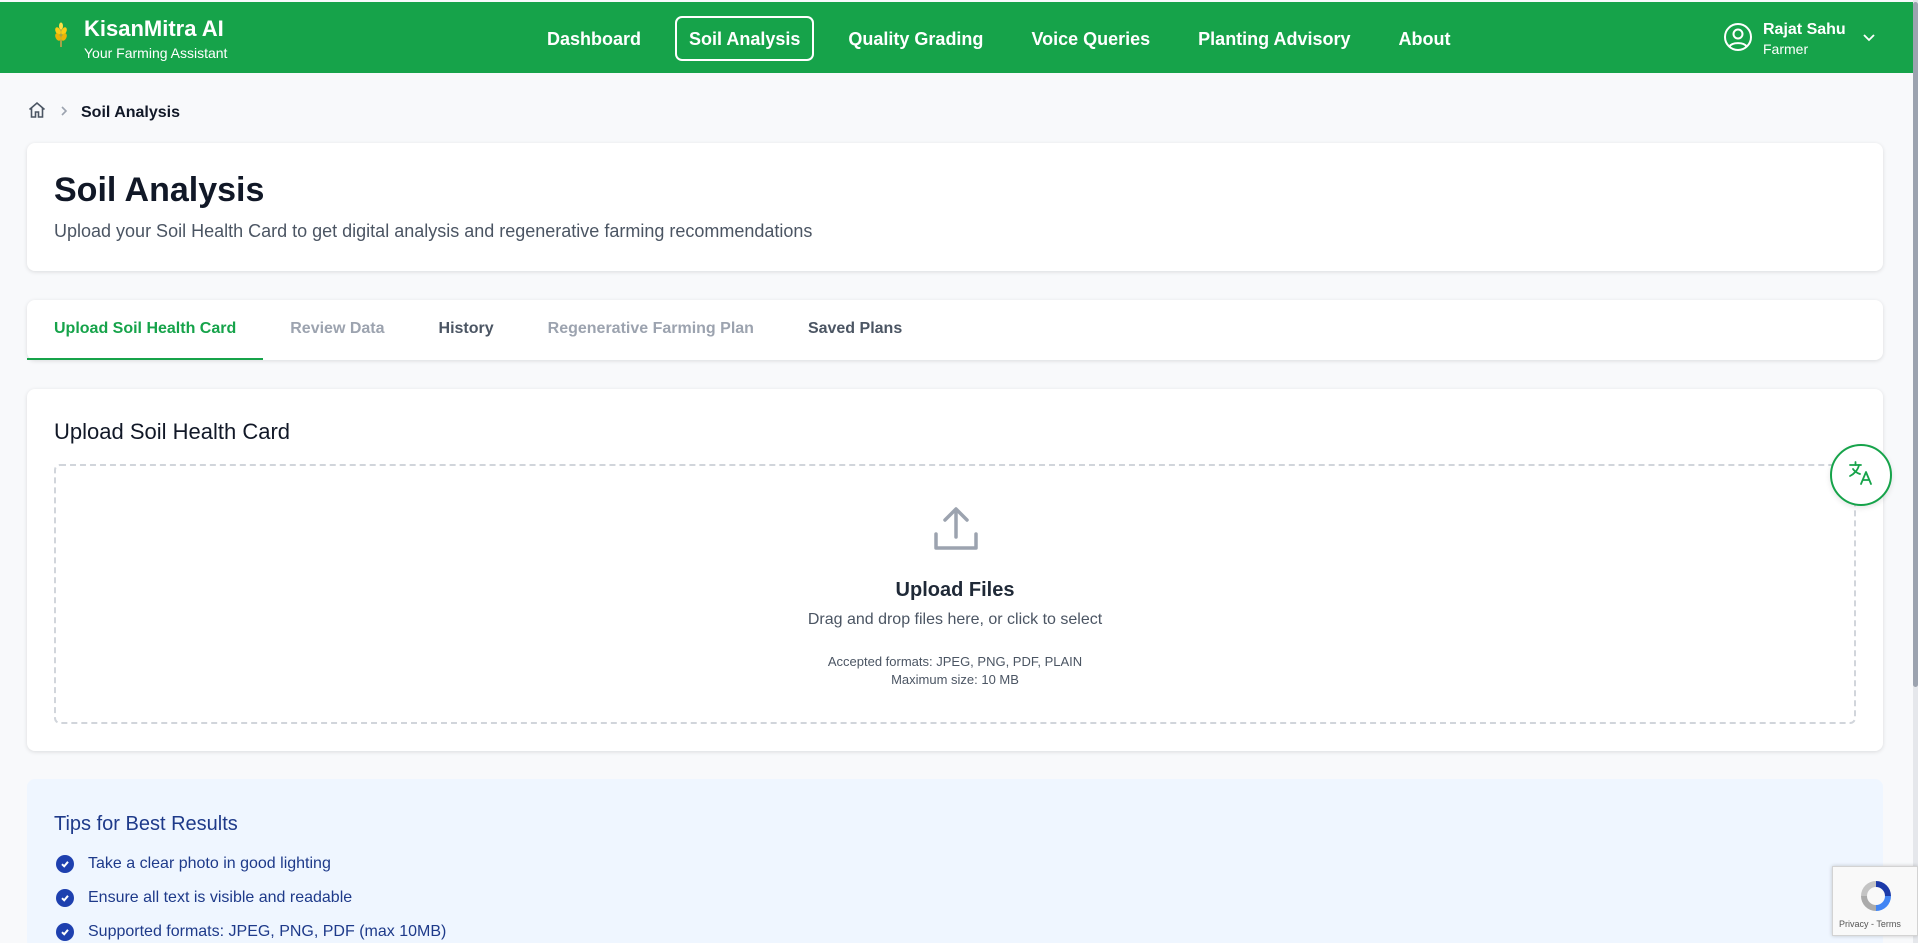 The width and height of the screenshot is (1918, 943). What do you see at coordinates (130, 112) in the screenshot?
I see `breadcrumb-current: Soil Analysis` at bounding box center [130, 112].